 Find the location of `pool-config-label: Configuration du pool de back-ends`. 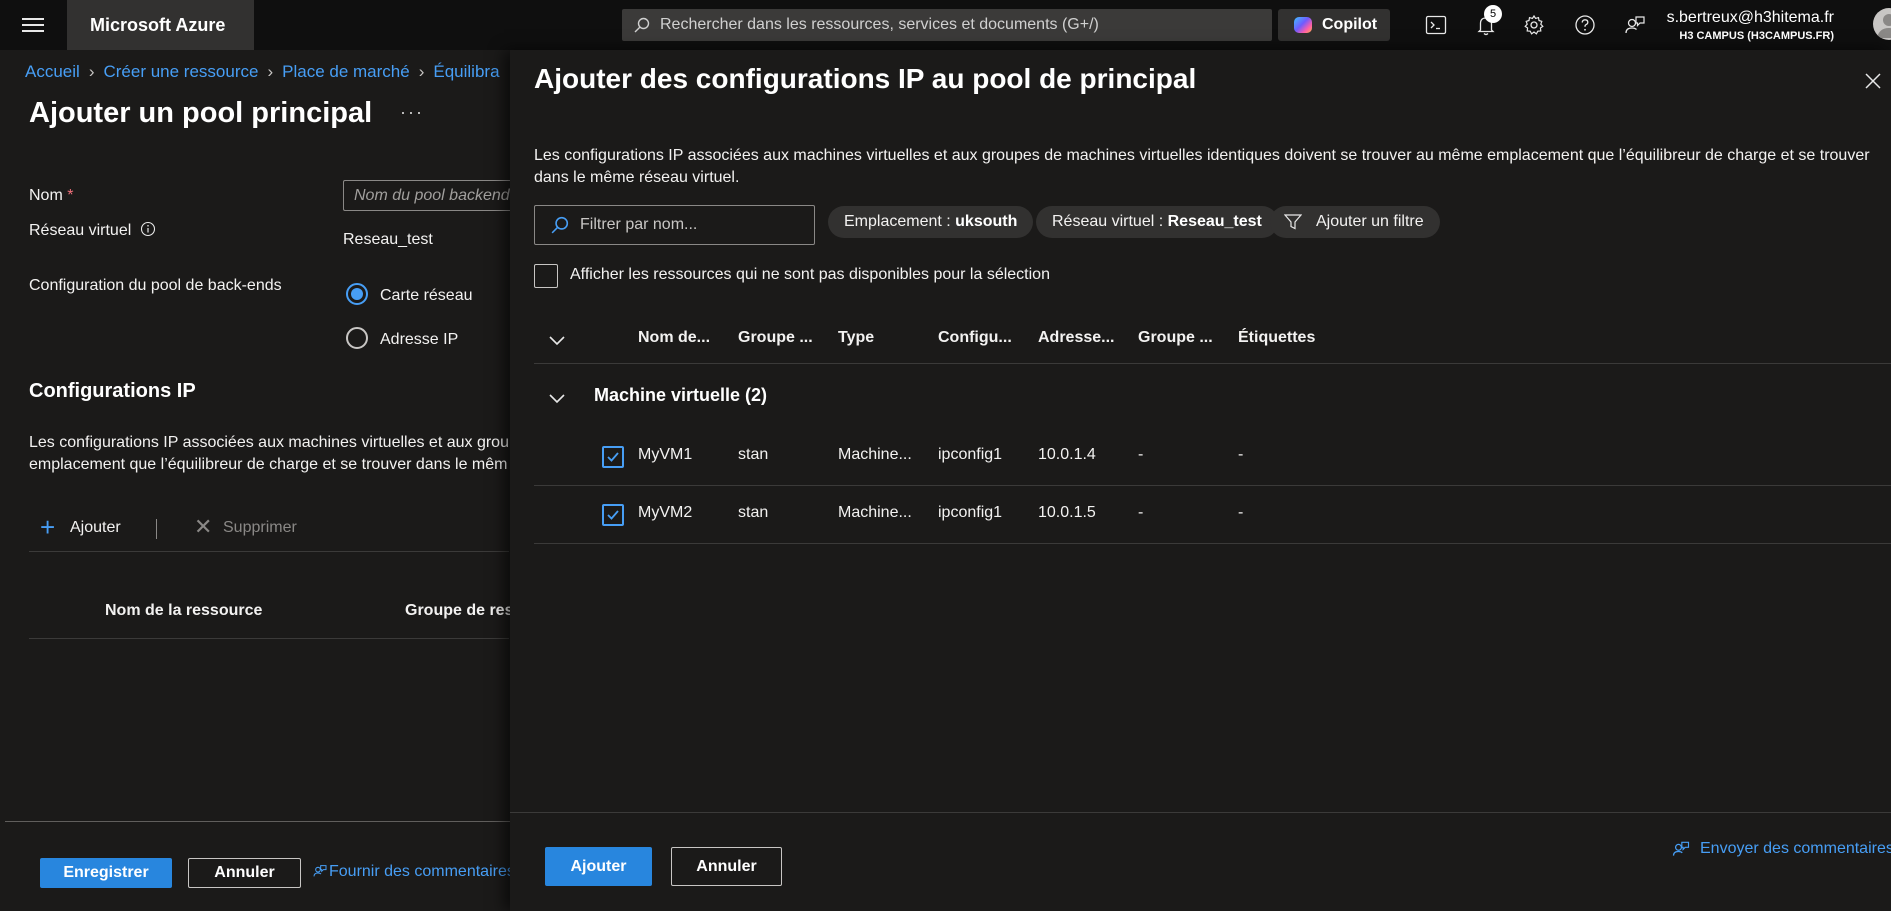

pool-config-label: Configuration du pool de back-ends is located at coordinates (155, 285).